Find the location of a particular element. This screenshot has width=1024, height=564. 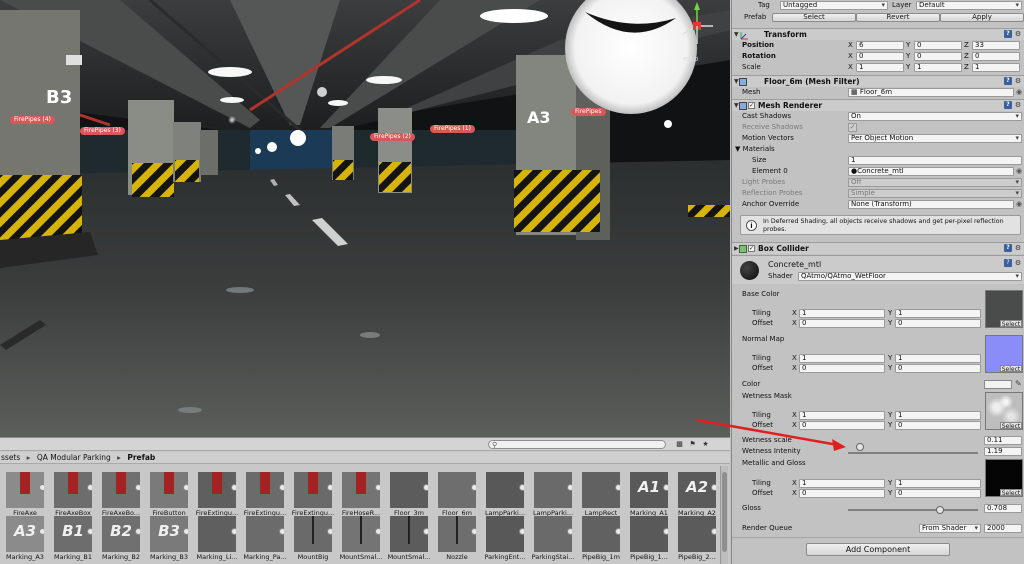

lock-icon: ★ is located at coordinates (705, 444).